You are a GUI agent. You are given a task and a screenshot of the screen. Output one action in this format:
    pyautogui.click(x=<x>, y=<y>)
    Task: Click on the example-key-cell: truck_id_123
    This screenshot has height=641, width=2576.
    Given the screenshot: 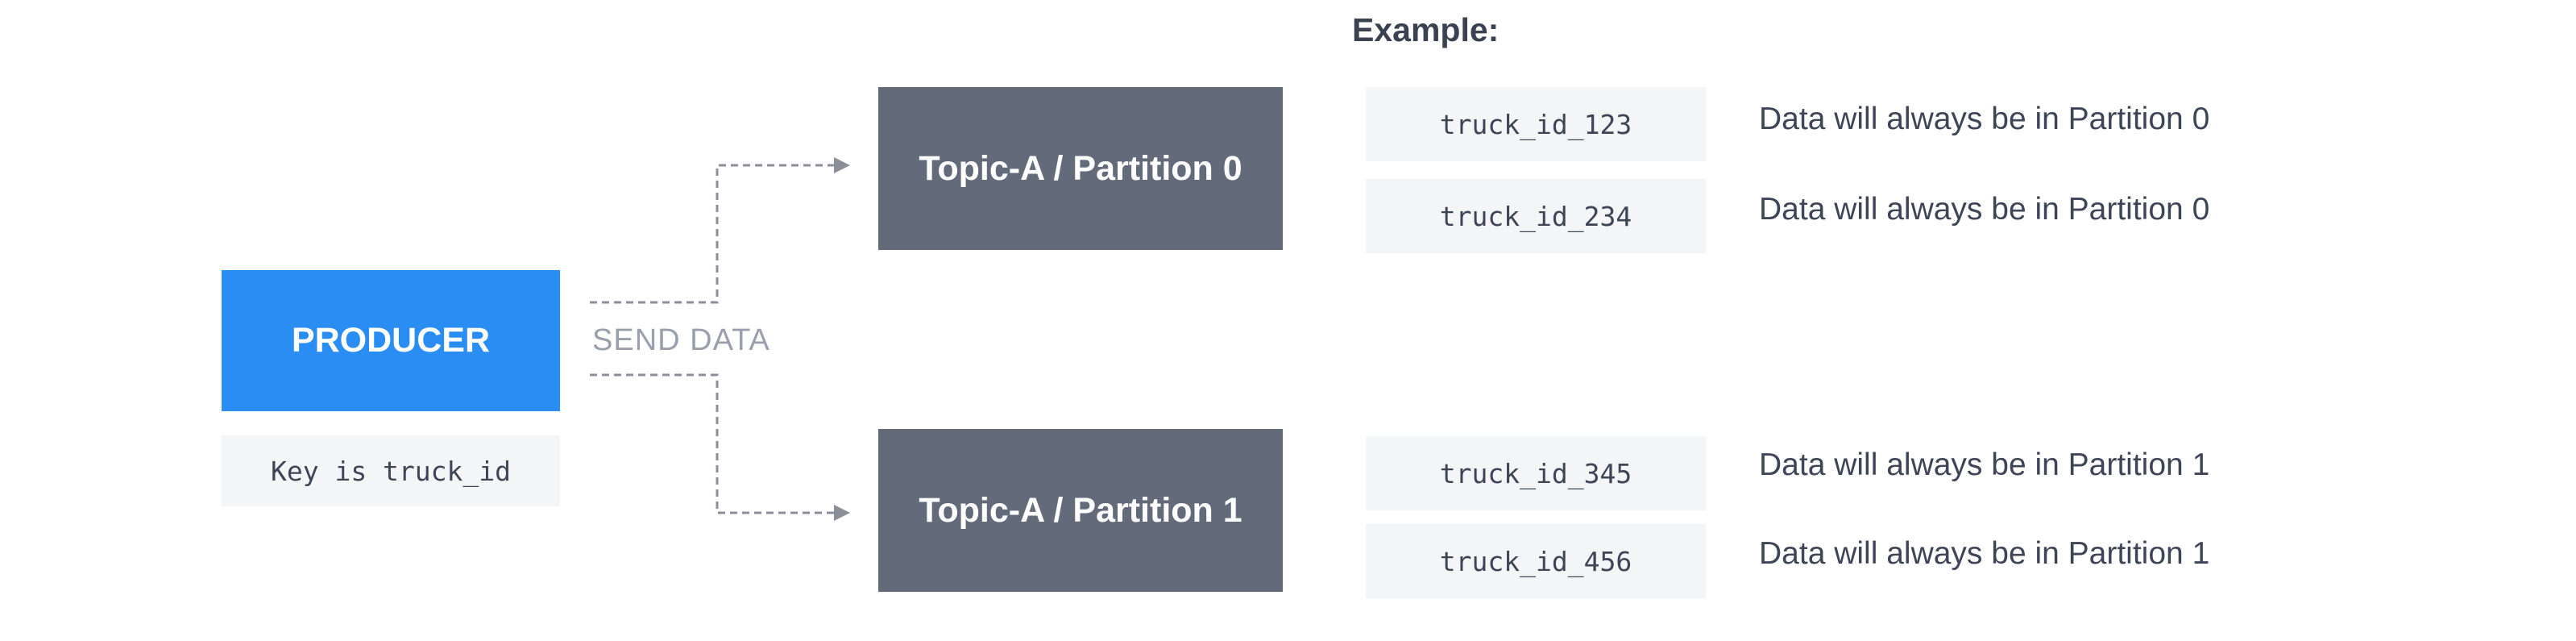 What is the action you would take?
    pyautogui.click(x=1536, y=124)
    